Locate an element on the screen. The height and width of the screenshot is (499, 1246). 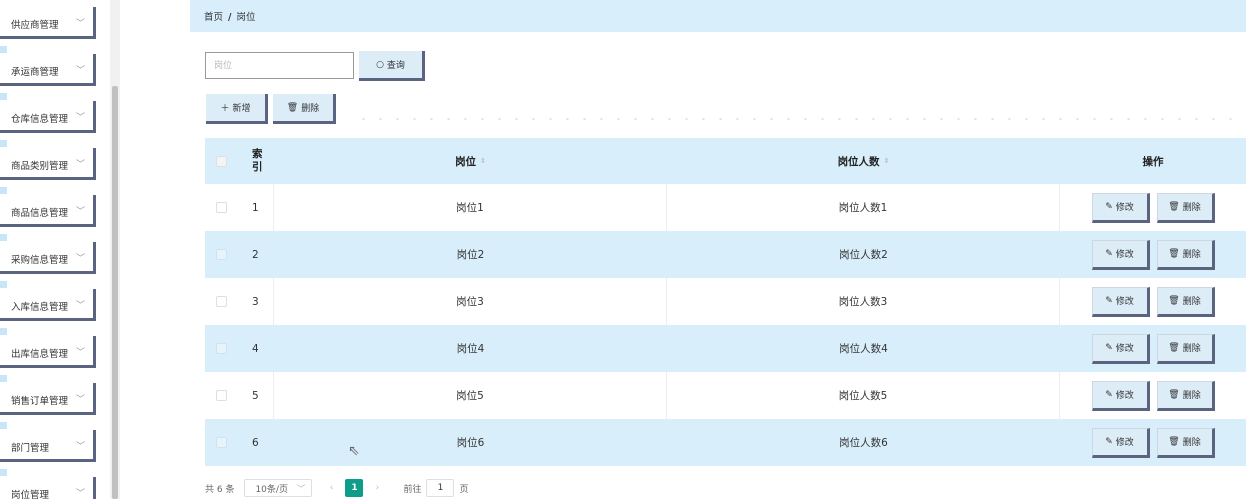
row-position: 岗位3 is located at coordinates (470, 302).